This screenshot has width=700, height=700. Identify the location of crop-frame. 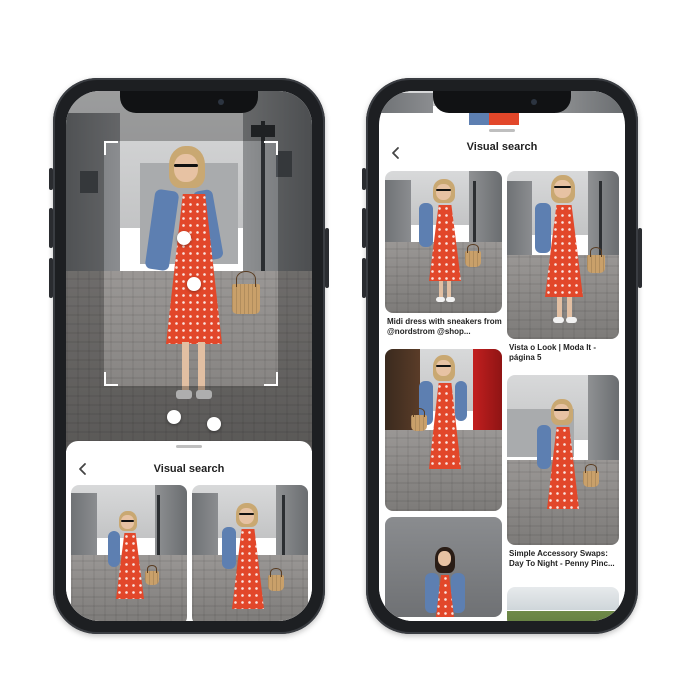
(191, 263).